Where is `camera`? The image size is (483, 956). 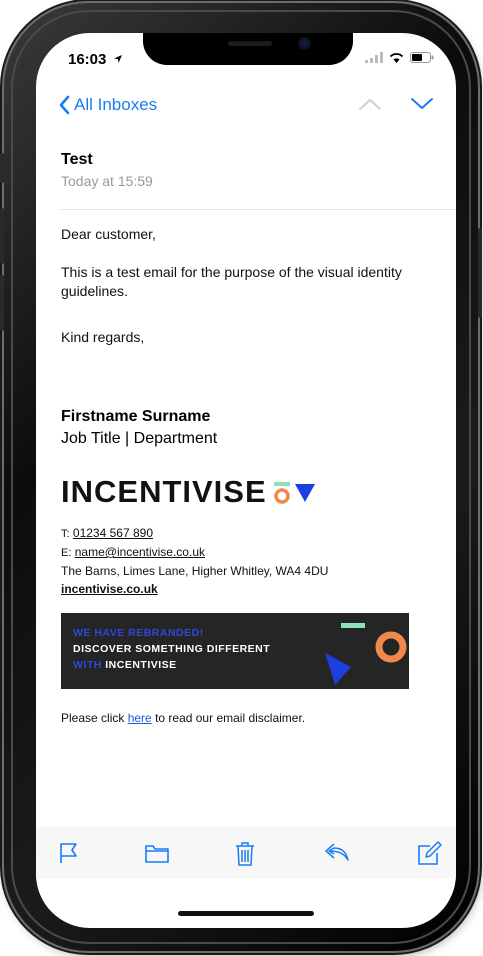 camera is located at coordinates (304, 43).